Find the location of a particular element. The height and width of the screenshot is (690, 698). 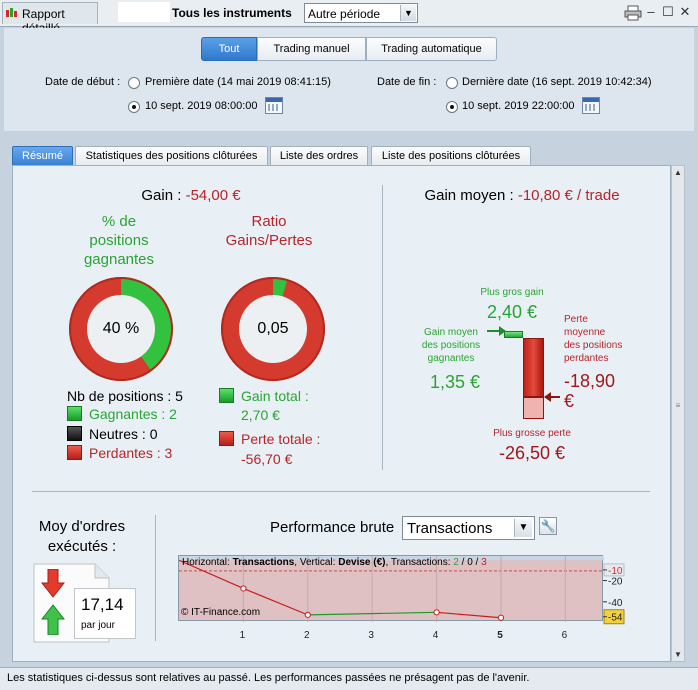

performance-chart-axes: 1 2 3 4 5 6 -10-20 -40 -54 is located at coordinates (432, 602).